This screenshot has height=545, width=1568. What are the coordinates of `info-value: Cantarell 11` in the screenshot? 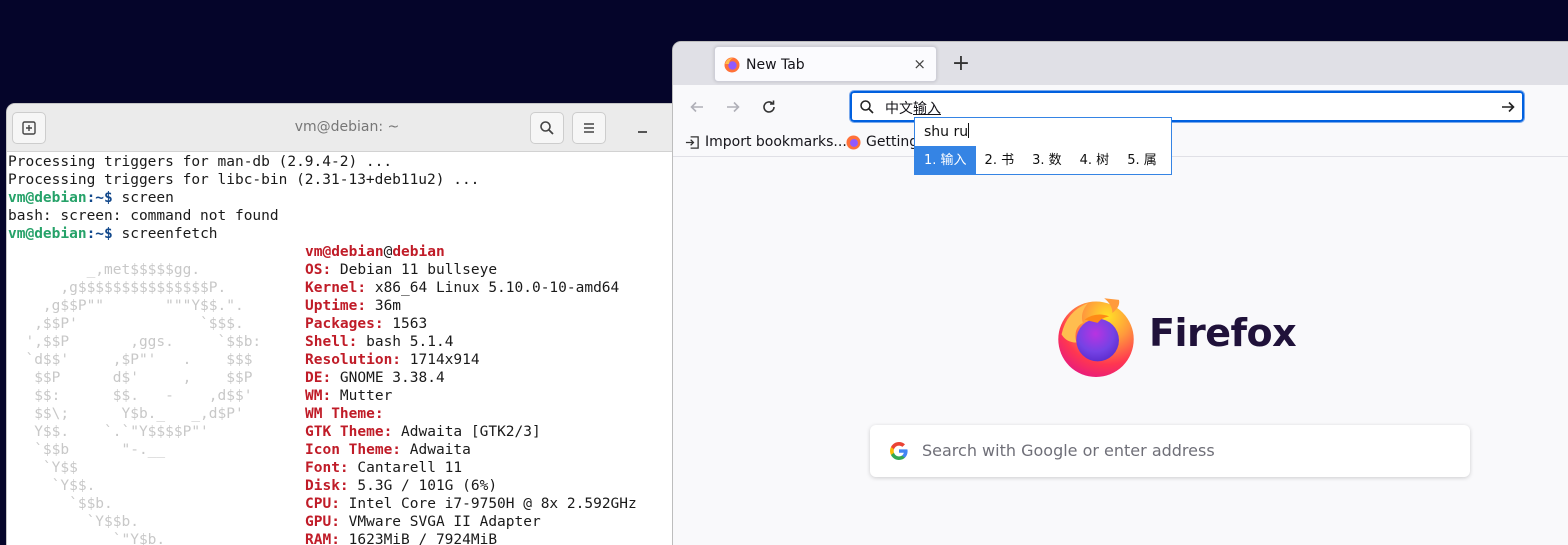 It's located at (405, 468).